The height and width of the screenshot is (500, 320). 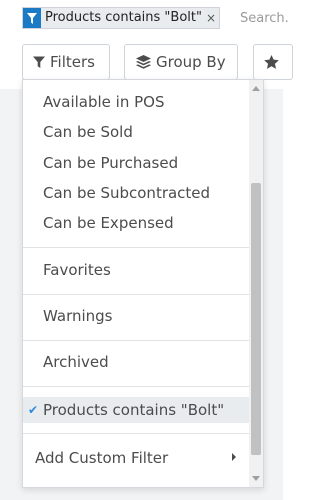 I want to click on star-icon, so click(x=271, y=62).